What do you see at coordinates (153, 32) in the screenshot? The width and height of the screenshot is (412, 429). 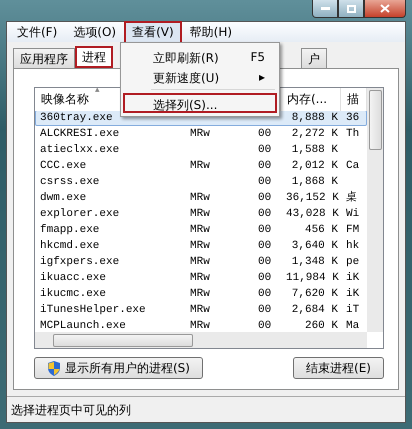 I see `menu-item: 查看(V)` at bounding box center [153, 32].